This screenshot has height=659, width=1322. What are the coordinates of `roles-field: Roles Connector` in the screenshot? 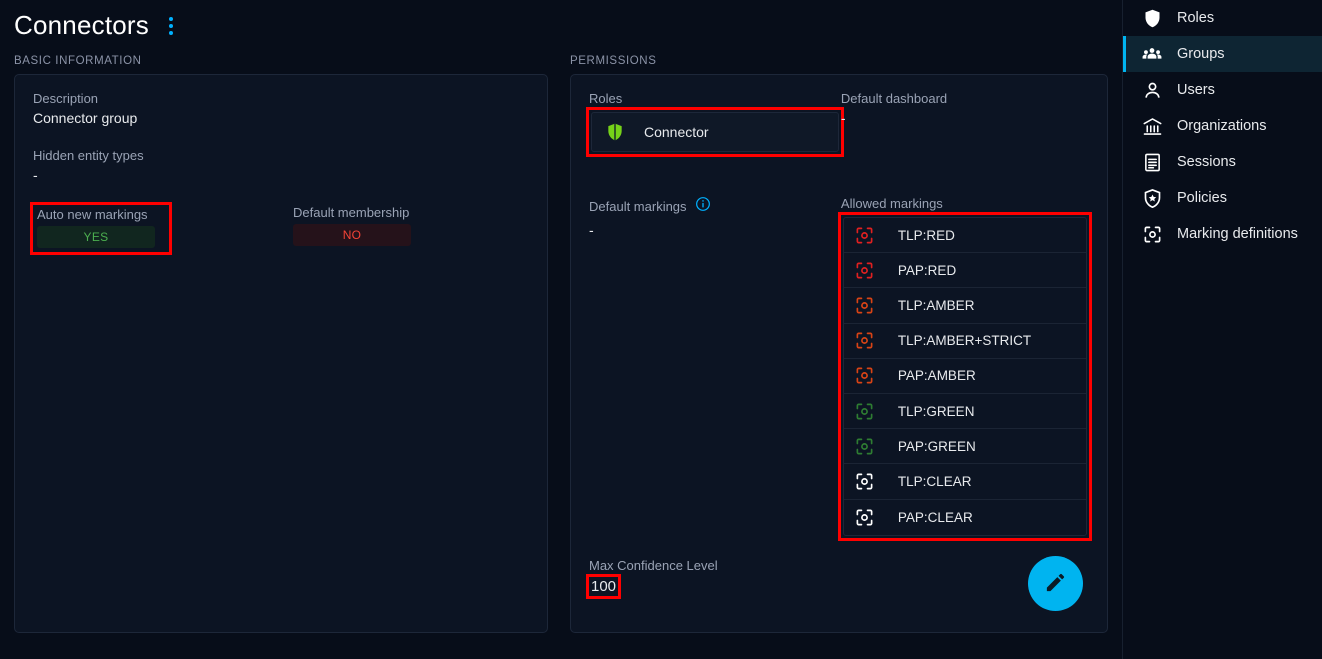 It's located at (715, 124).